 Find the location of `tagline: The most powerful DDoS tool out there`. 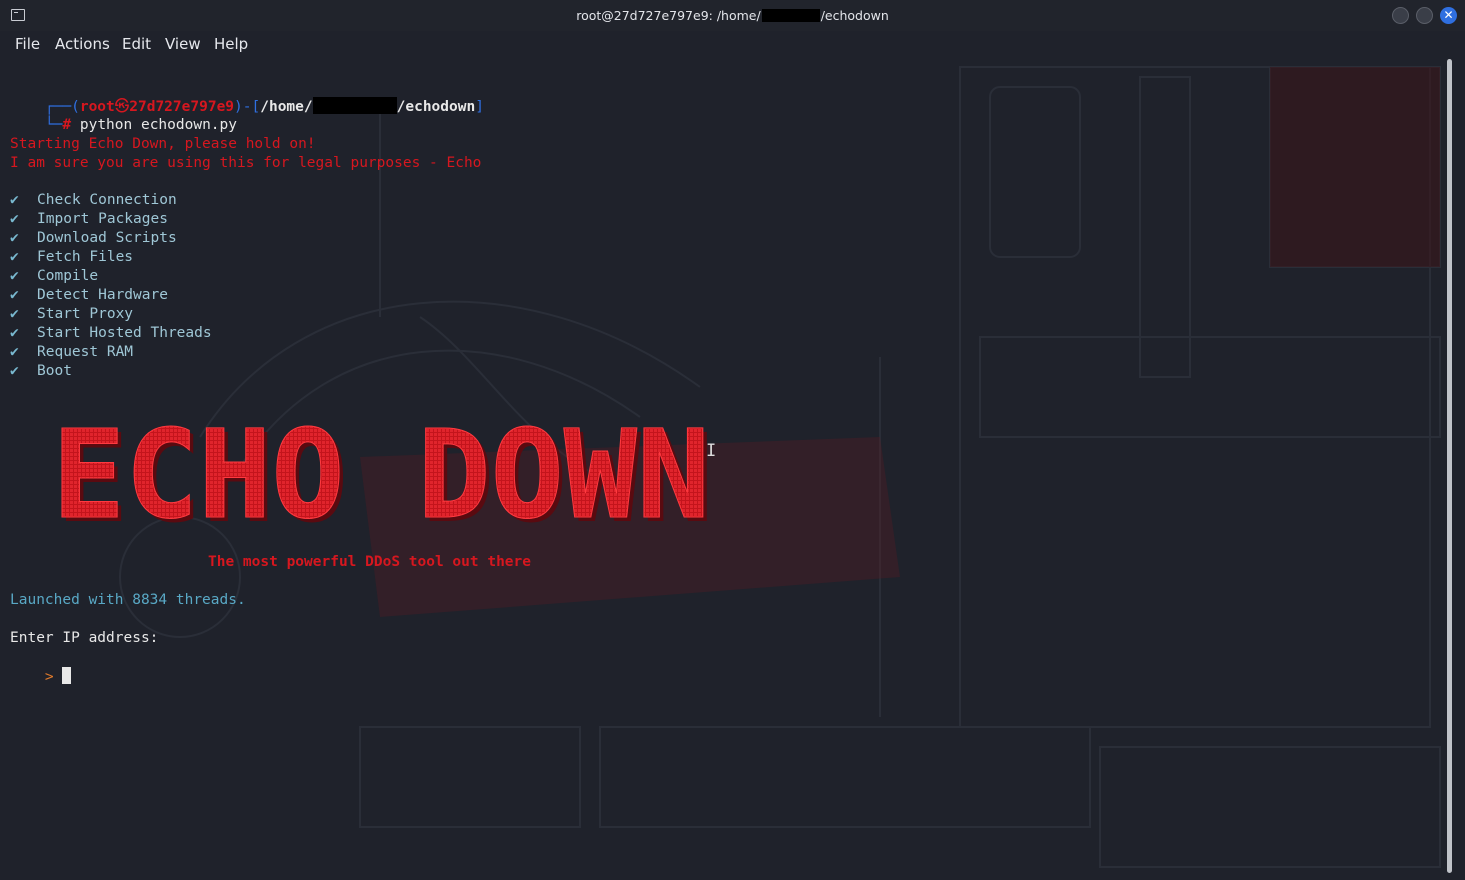

tagline: The most powerful DDoS tool out there is located at coordinates (370, 562).